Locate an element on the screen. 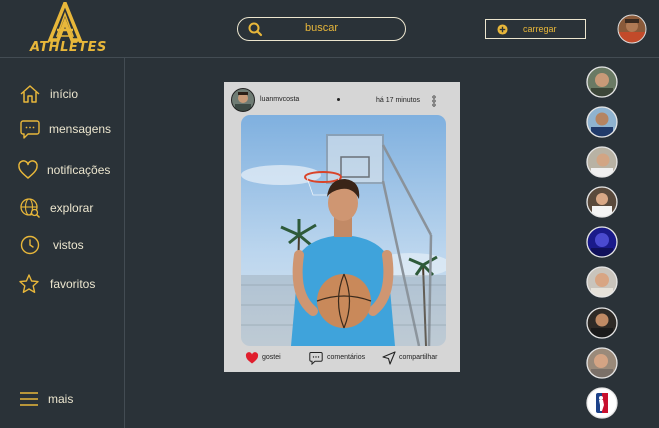 Image resolution: width=659 pixels, height=428 pixels. star-icon is located at coordinates (29, 283).